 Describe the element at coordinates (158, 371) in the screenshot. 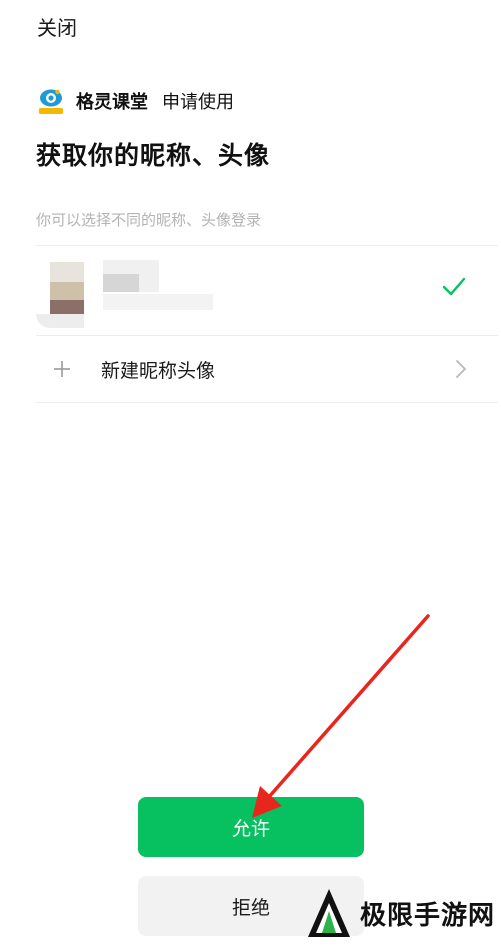

I see `new-profile-label: 新建昵称头像` at that location.